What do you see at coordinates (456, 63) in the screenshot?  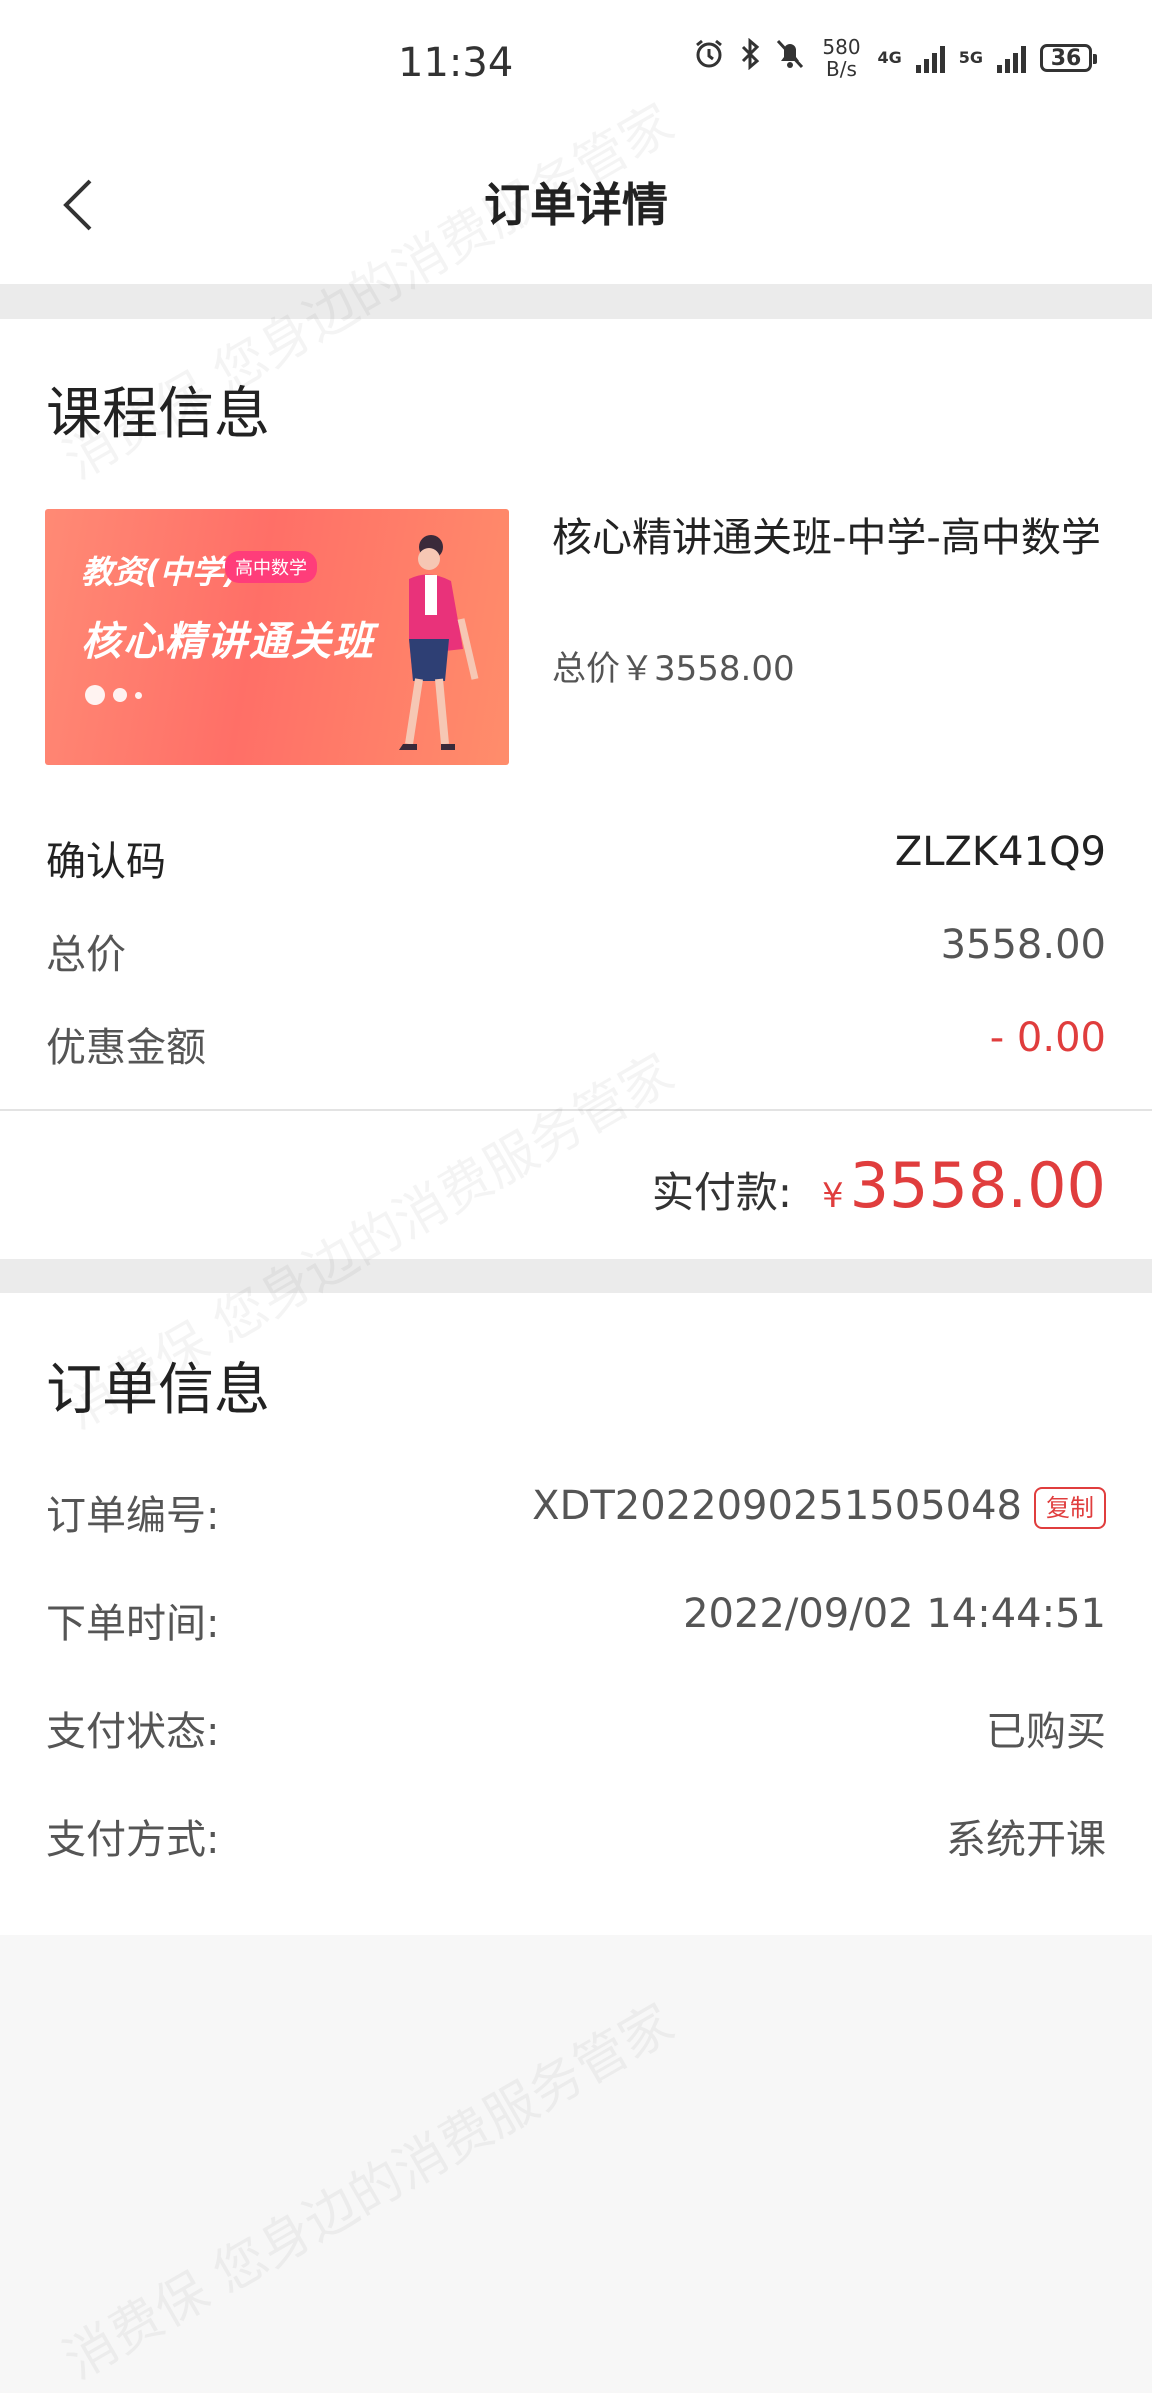 I see `status-time: 11:34` at bounding box center [456, 63].